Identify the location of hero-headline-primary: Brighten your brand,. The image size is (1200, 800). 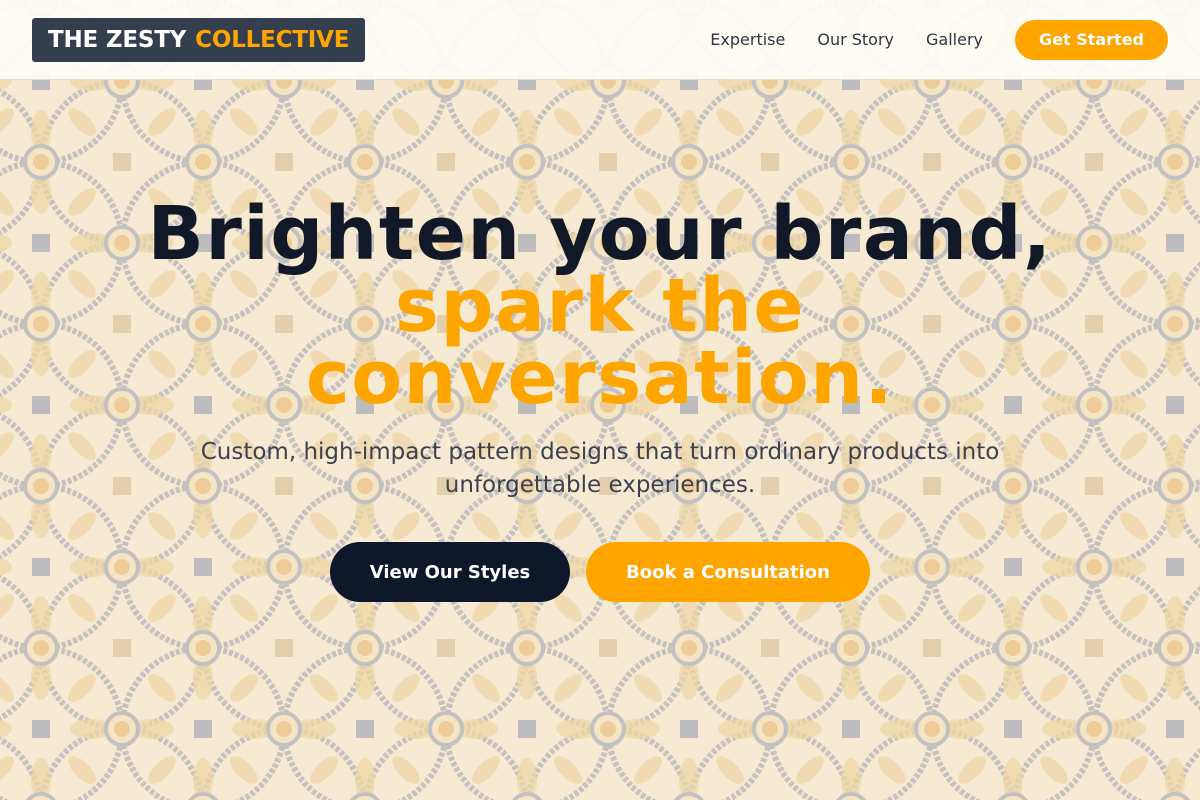
(600, 234).